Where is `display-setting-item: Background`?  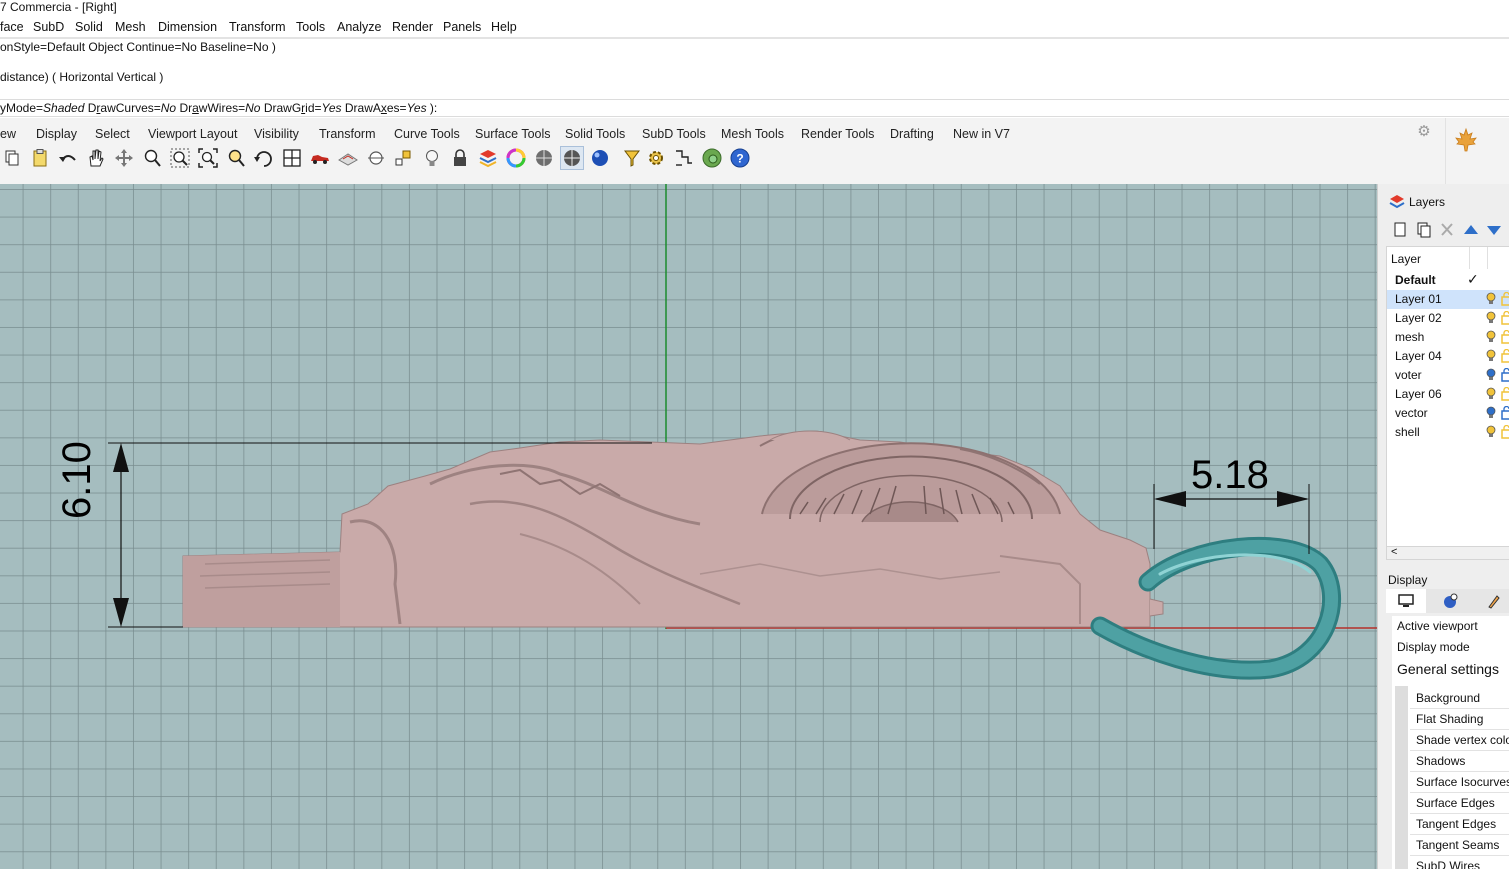
display-setting-item: Background is located at coordinates (1448, 698).